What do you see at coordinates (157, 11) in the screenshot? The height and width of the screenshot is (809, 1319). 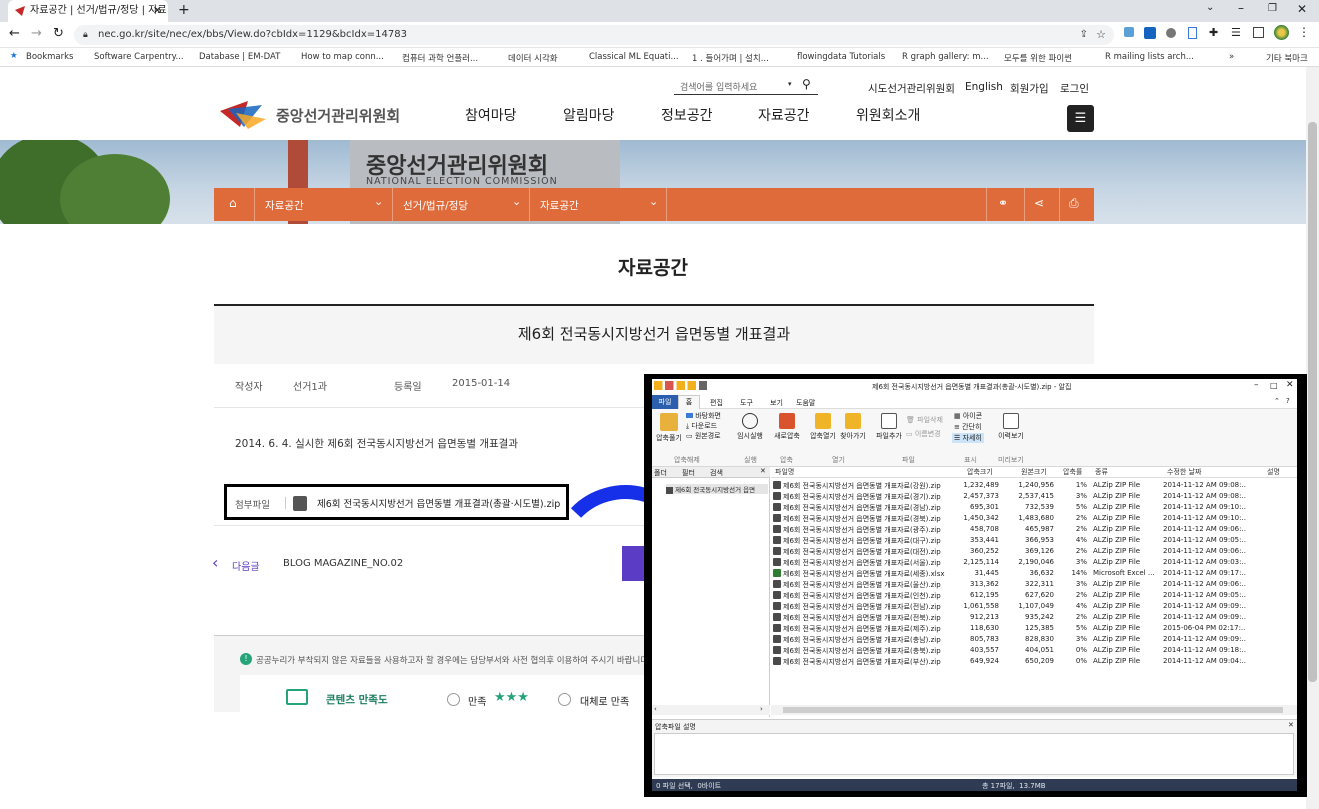 I see `tab-close-icon: ✕` at bounding box center [157, 11].